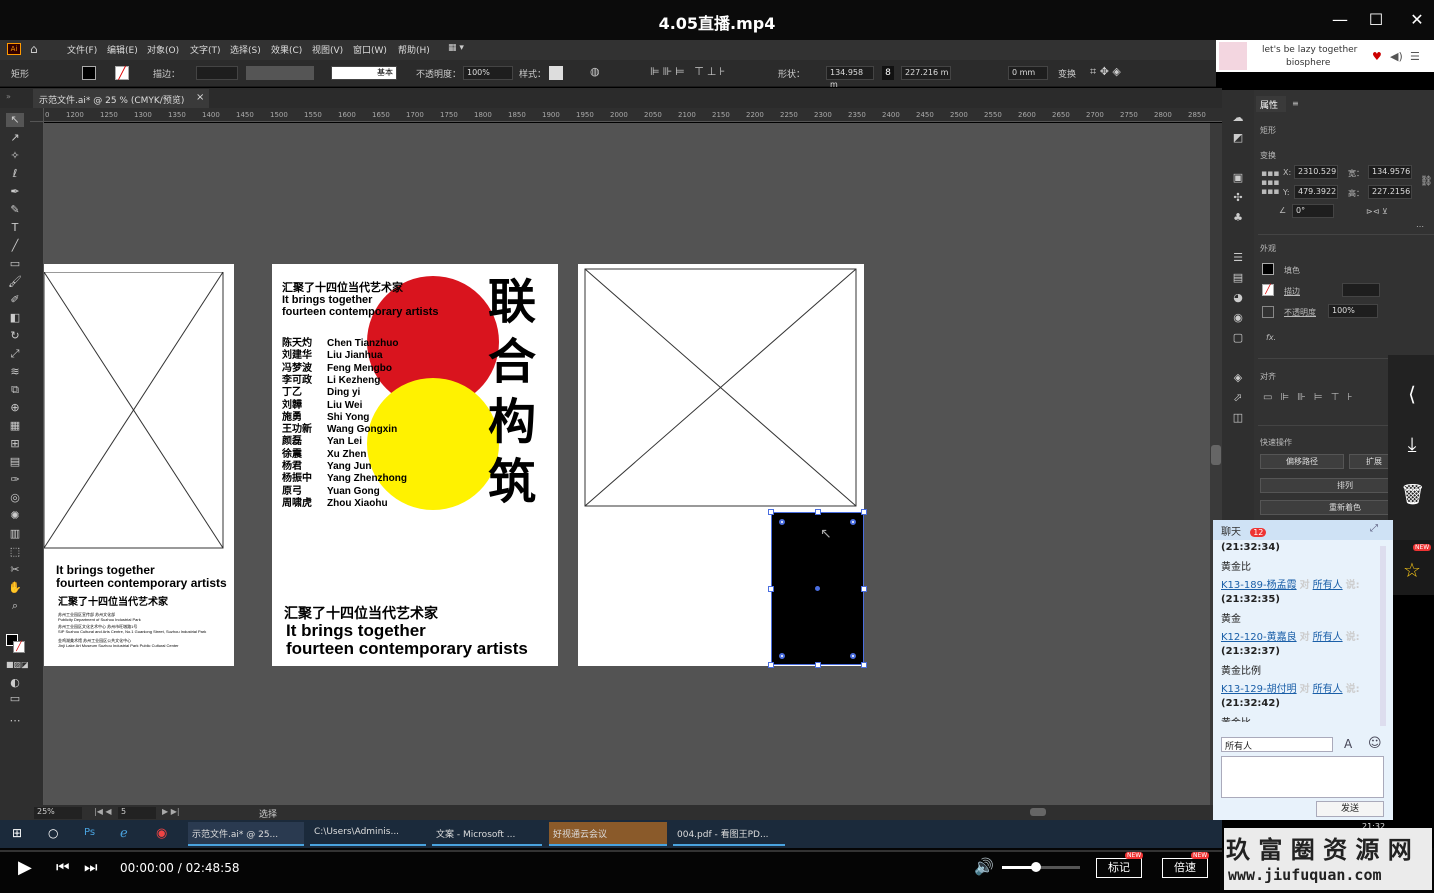 This screenshot has width=1434, height=893. What do you see at coordinates (15, 462) in the screenshot?
I see `gradient-tool-icon: ▤` at bounding box center [15, 462].